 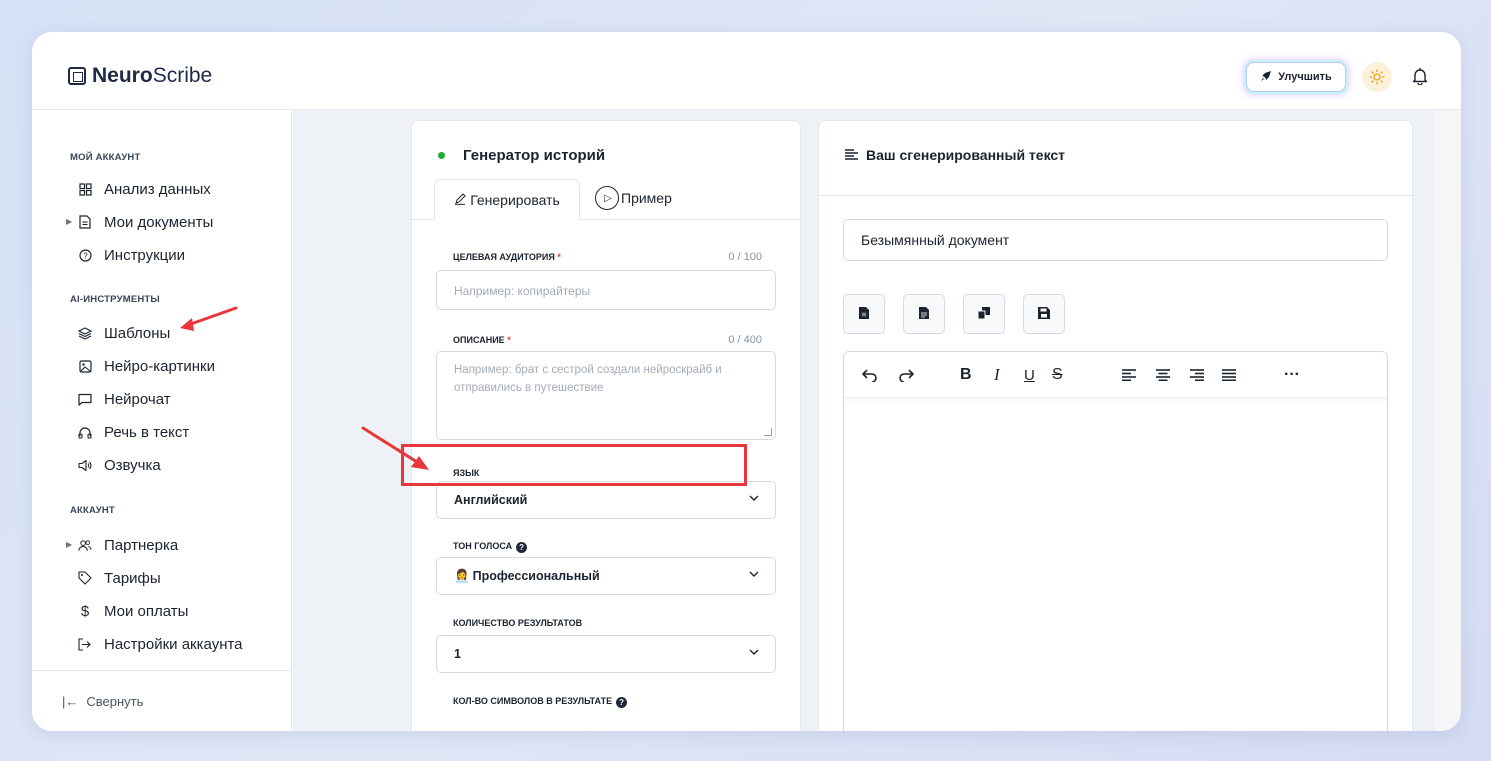 I want to click on more-options-icon: ···, so click(x=1292, y=375).